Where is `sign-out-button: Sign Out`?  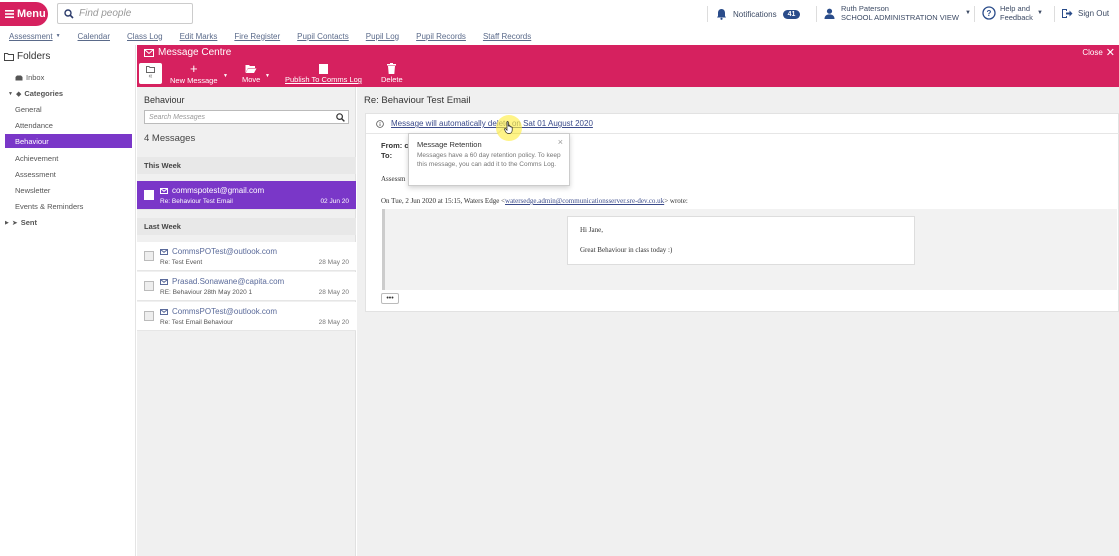
sign-out-button: Sign Out is located at coordinates (1085, 13).